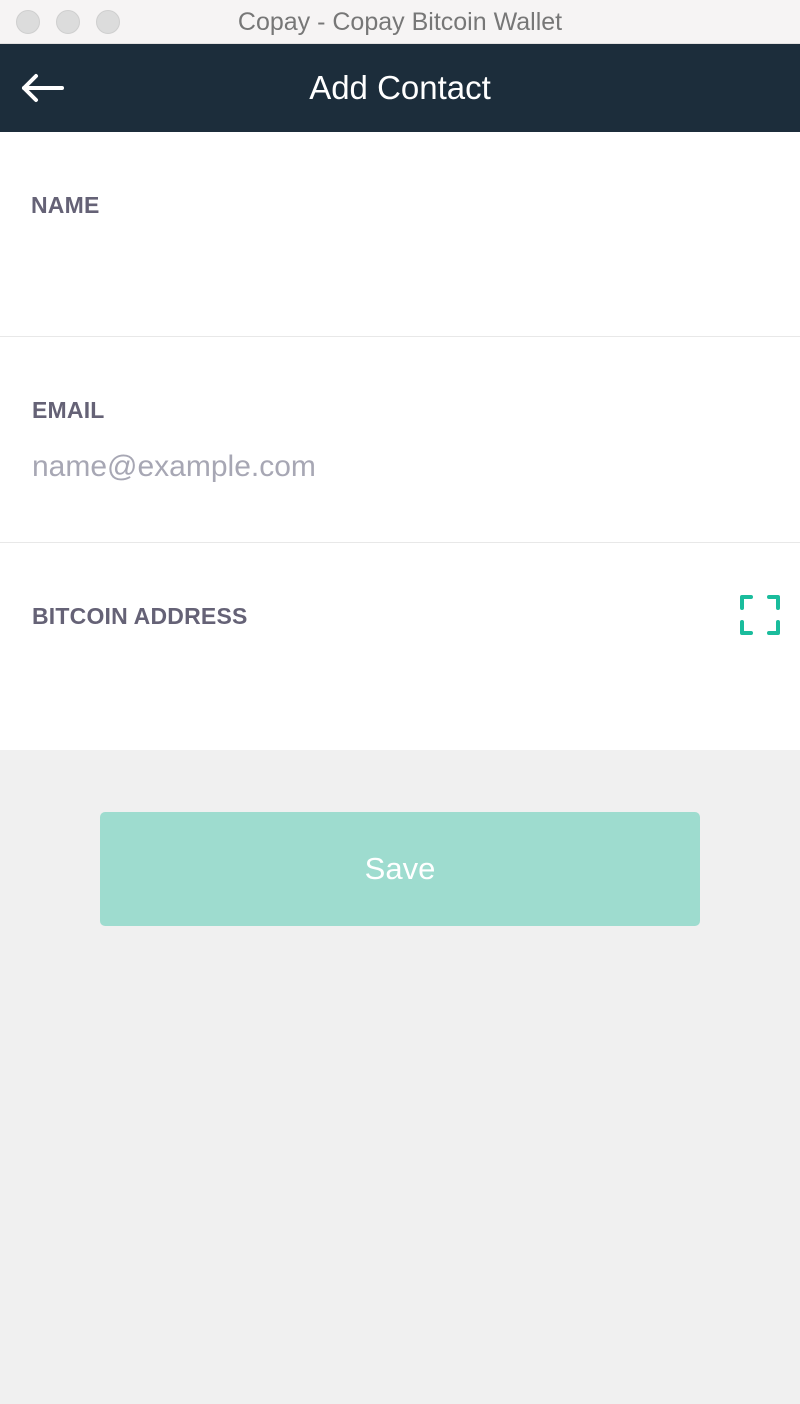  I want to click on qr-scan-icon, so click(760, 615).